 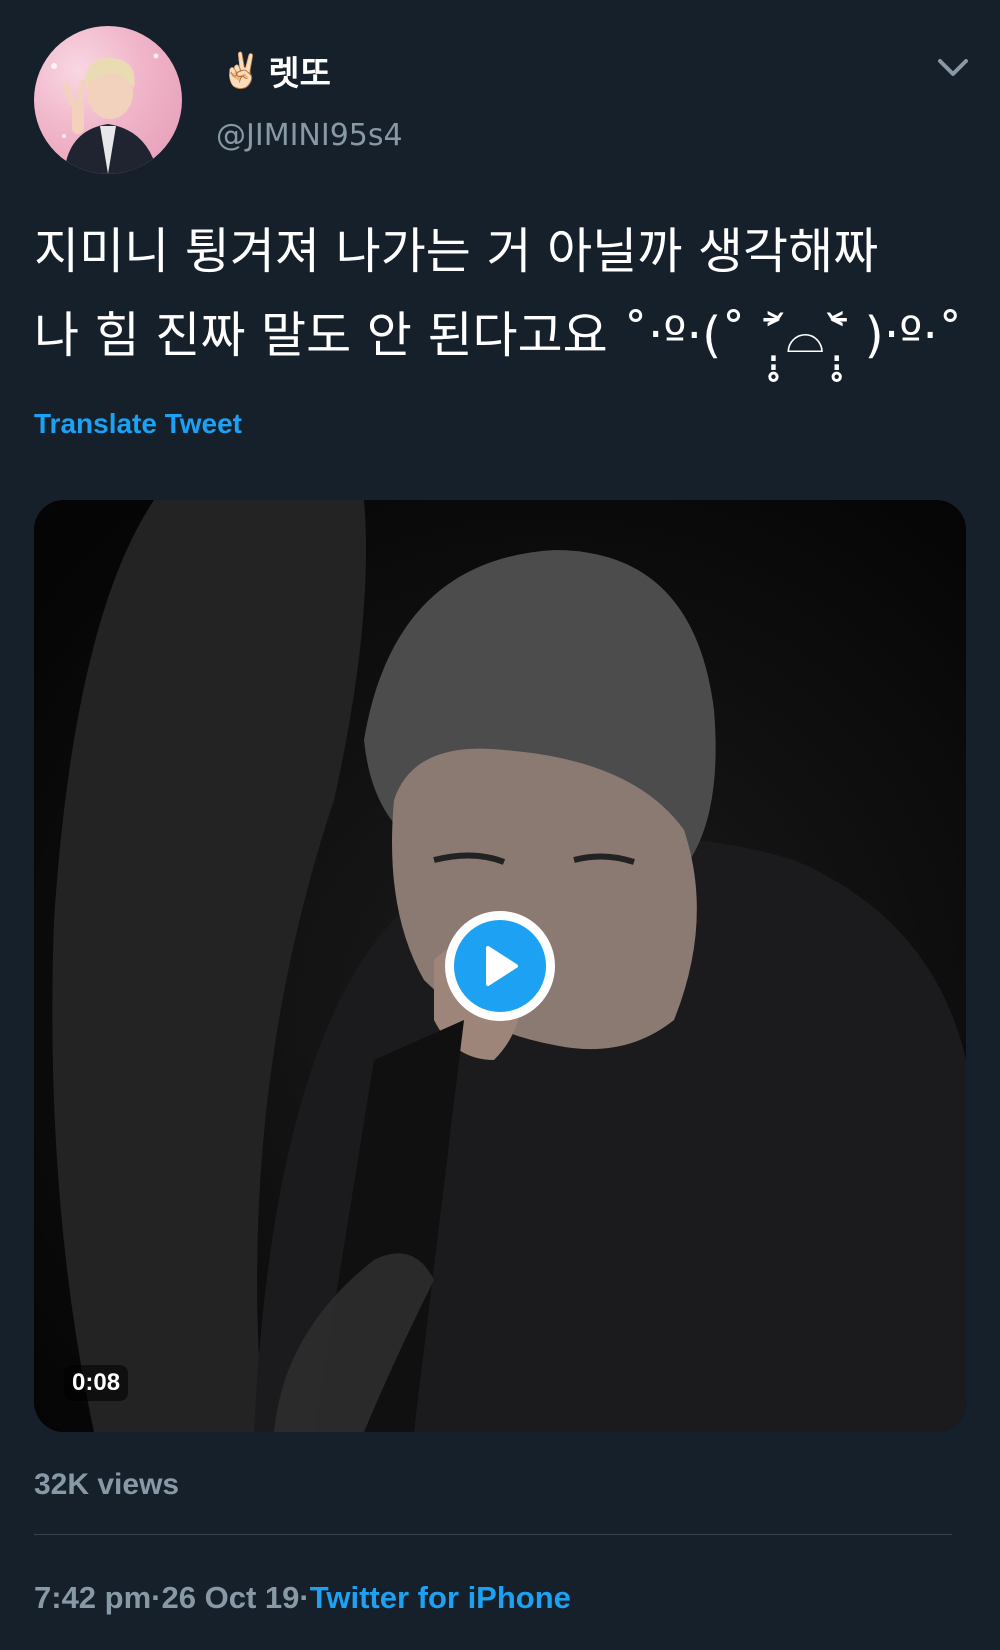 What do you see at coordinates (493, 1534) in the screenshot?
I see `divider` at bounding box center [493, 1534].